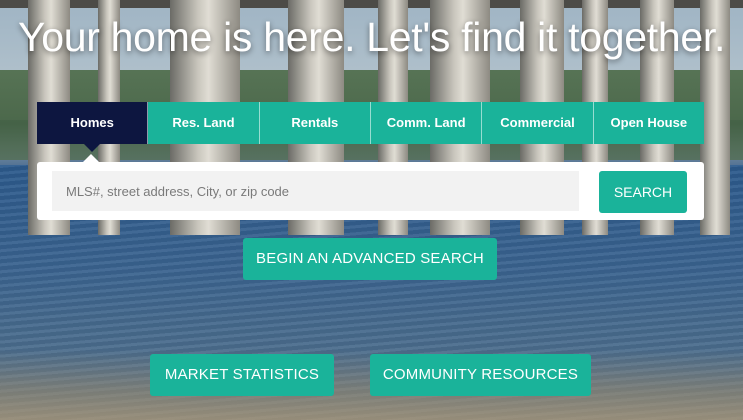 This screenshot has height=420, width=743. Describe the element at coordinates (370, 259) in the screenshot. I see `advanced-search-button: BEGIN AN ADVANCED SEARCH` at that location.